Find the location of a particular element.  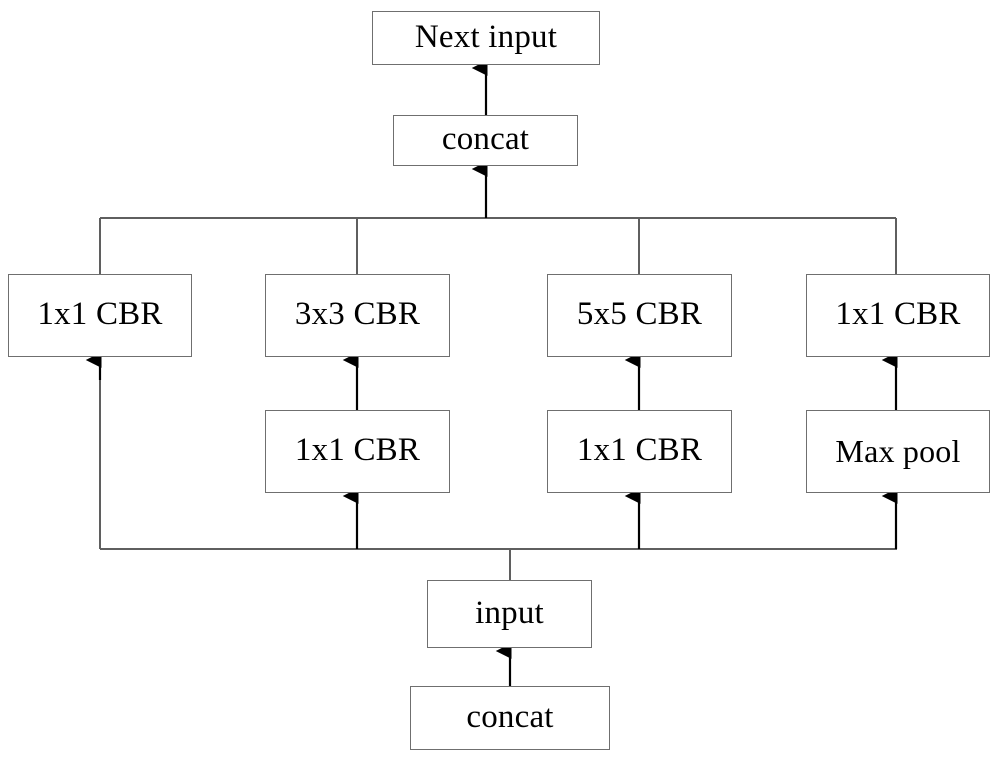

node-concat-top-label: concat is located at coordinates (485, 139).